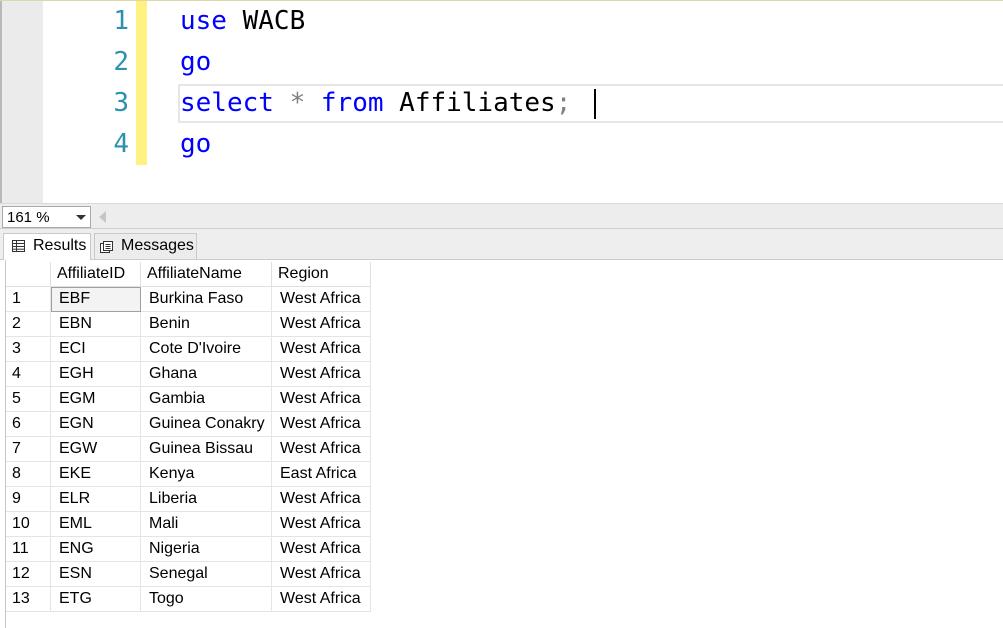 The image size is (1003, 628). I want to click on table-row: 3 ECI Cote D'Ivoire West Africa, so click(188, 349).